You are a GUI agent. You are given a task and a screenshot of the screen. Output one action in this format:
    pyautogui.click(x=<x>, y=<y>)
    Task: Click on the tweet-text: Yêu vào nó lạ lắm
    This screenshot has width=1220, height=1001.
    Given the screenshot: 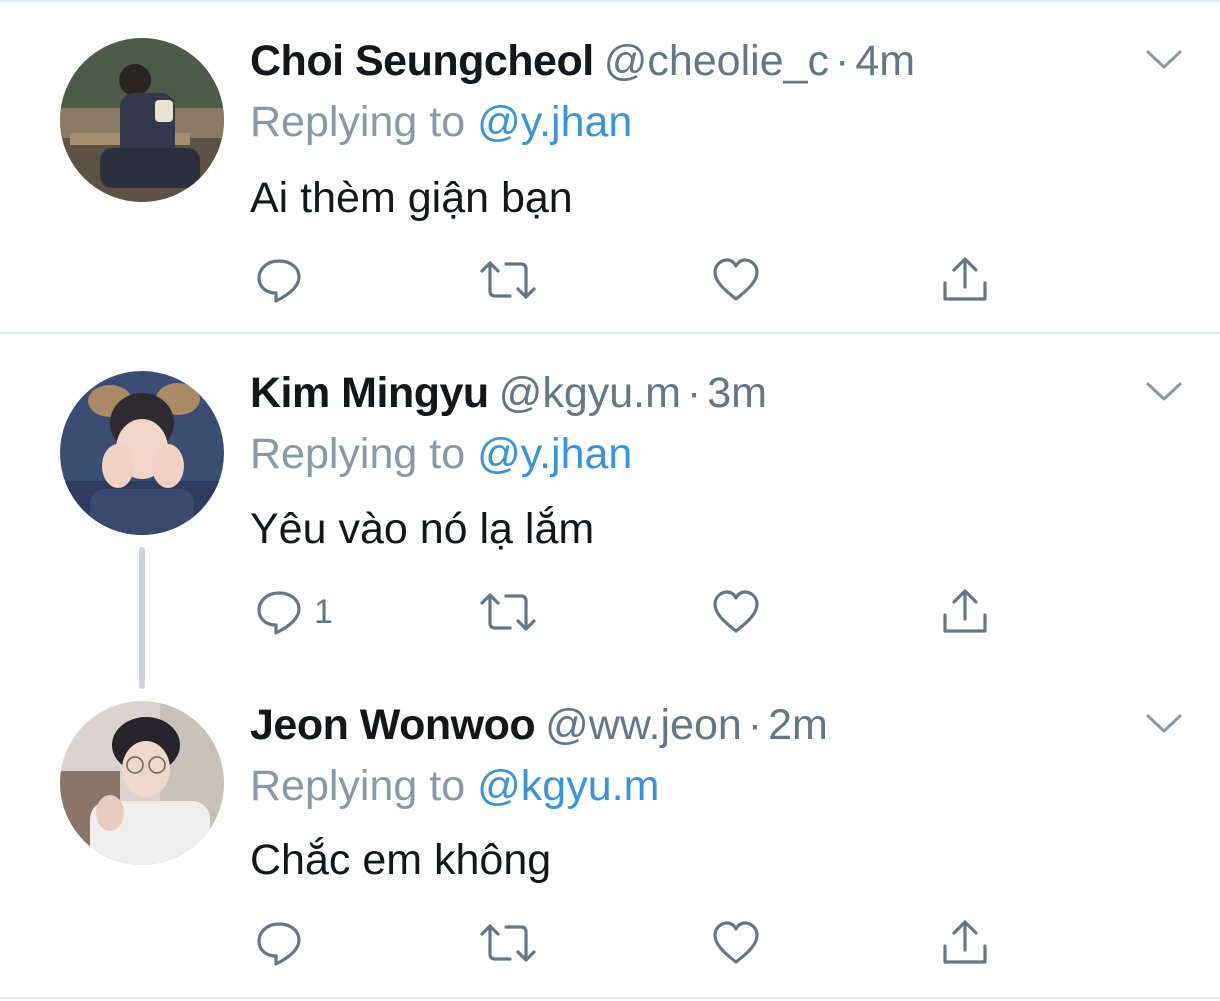 What is the action you would take?
    pyautogui.click(x=422, y=529)
    